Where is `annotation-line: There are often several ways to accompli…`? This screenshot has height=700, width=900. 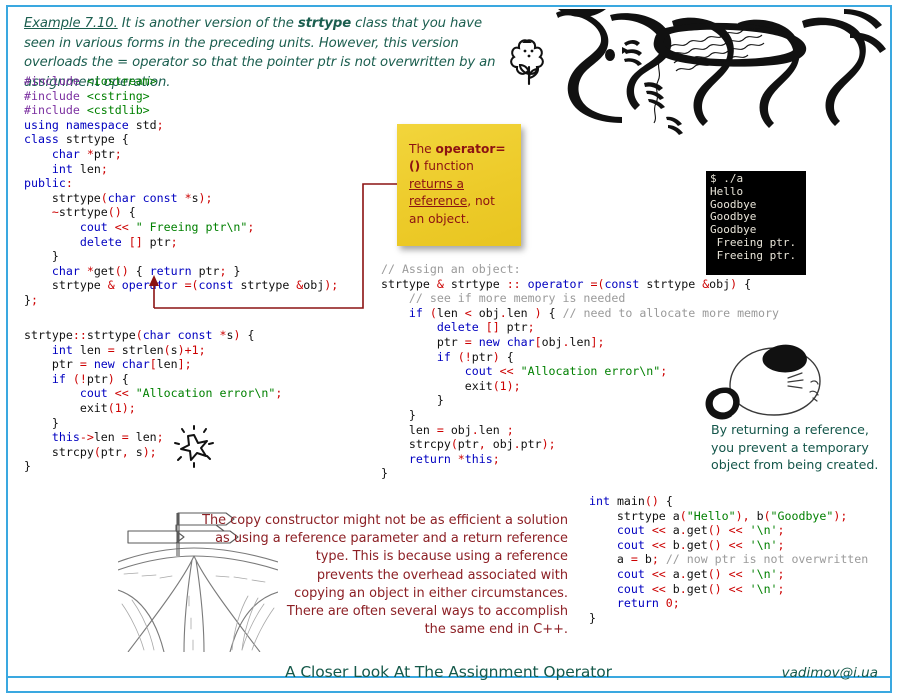 annotation-line: There are often several ways to accompli… is located at coordinates (427, 612).